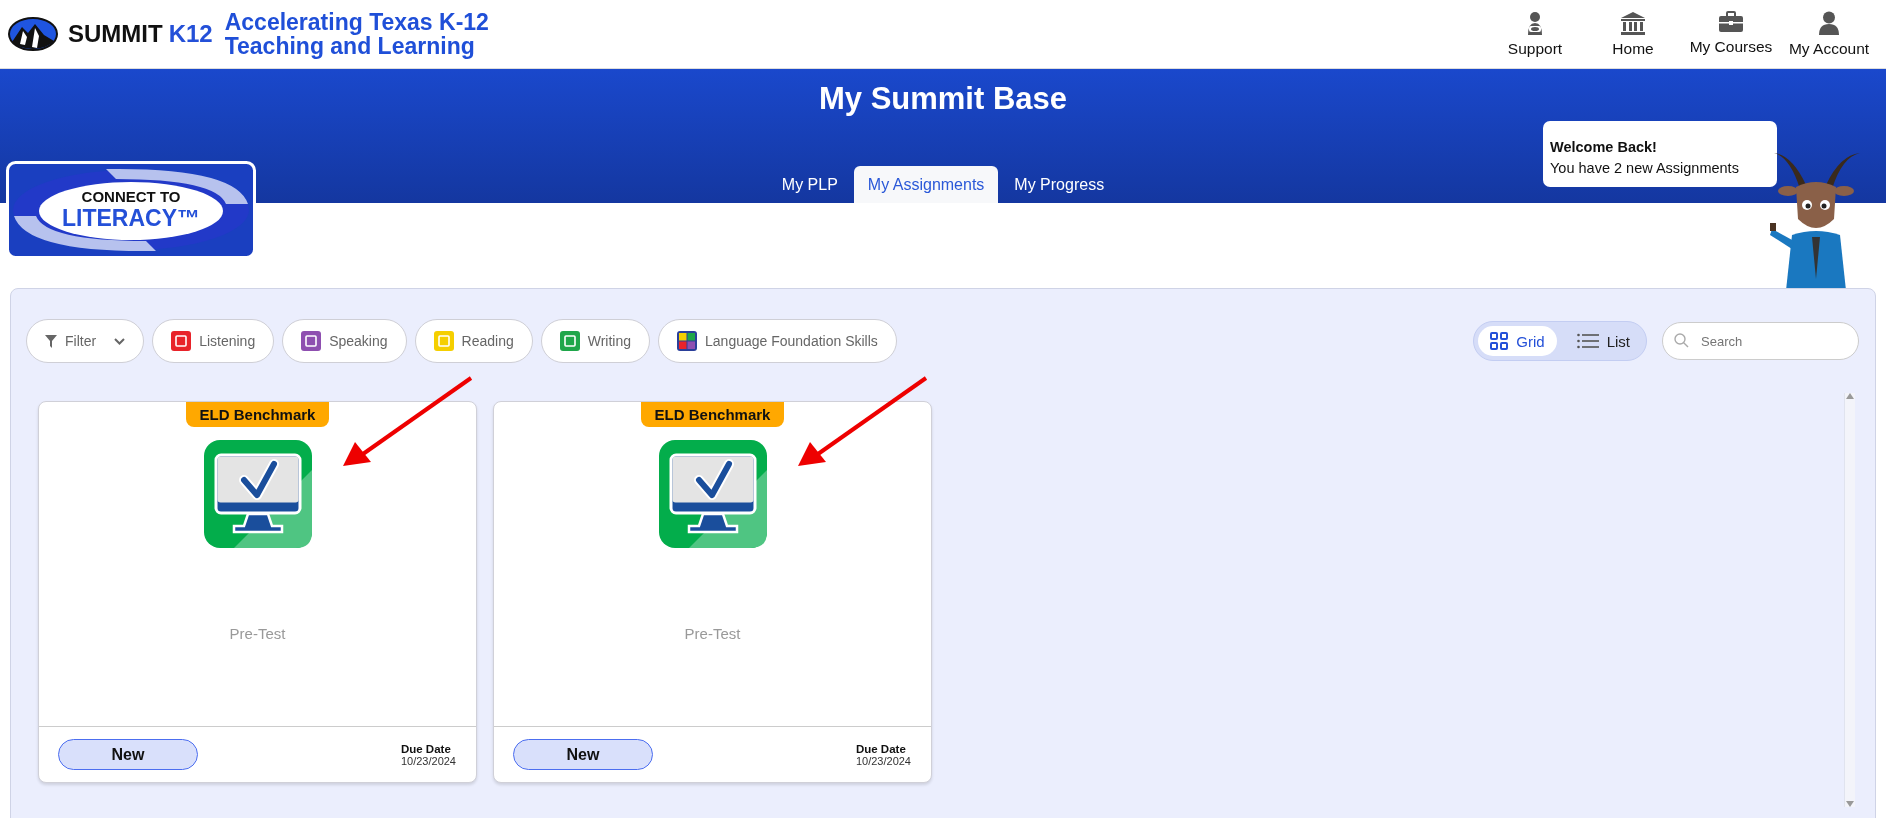 This screenshot has height=818, width=1886. What do you see at coordinates (131, 218) in the screenshot?
I see `logo-text: LITERACY™` at bounding box center [131, 218].